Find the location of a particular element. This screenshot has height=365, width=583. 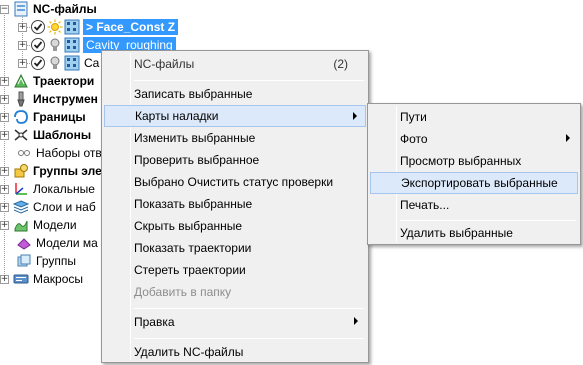

tree-item-macros: + Макросы is located at coordinates (41, 279).